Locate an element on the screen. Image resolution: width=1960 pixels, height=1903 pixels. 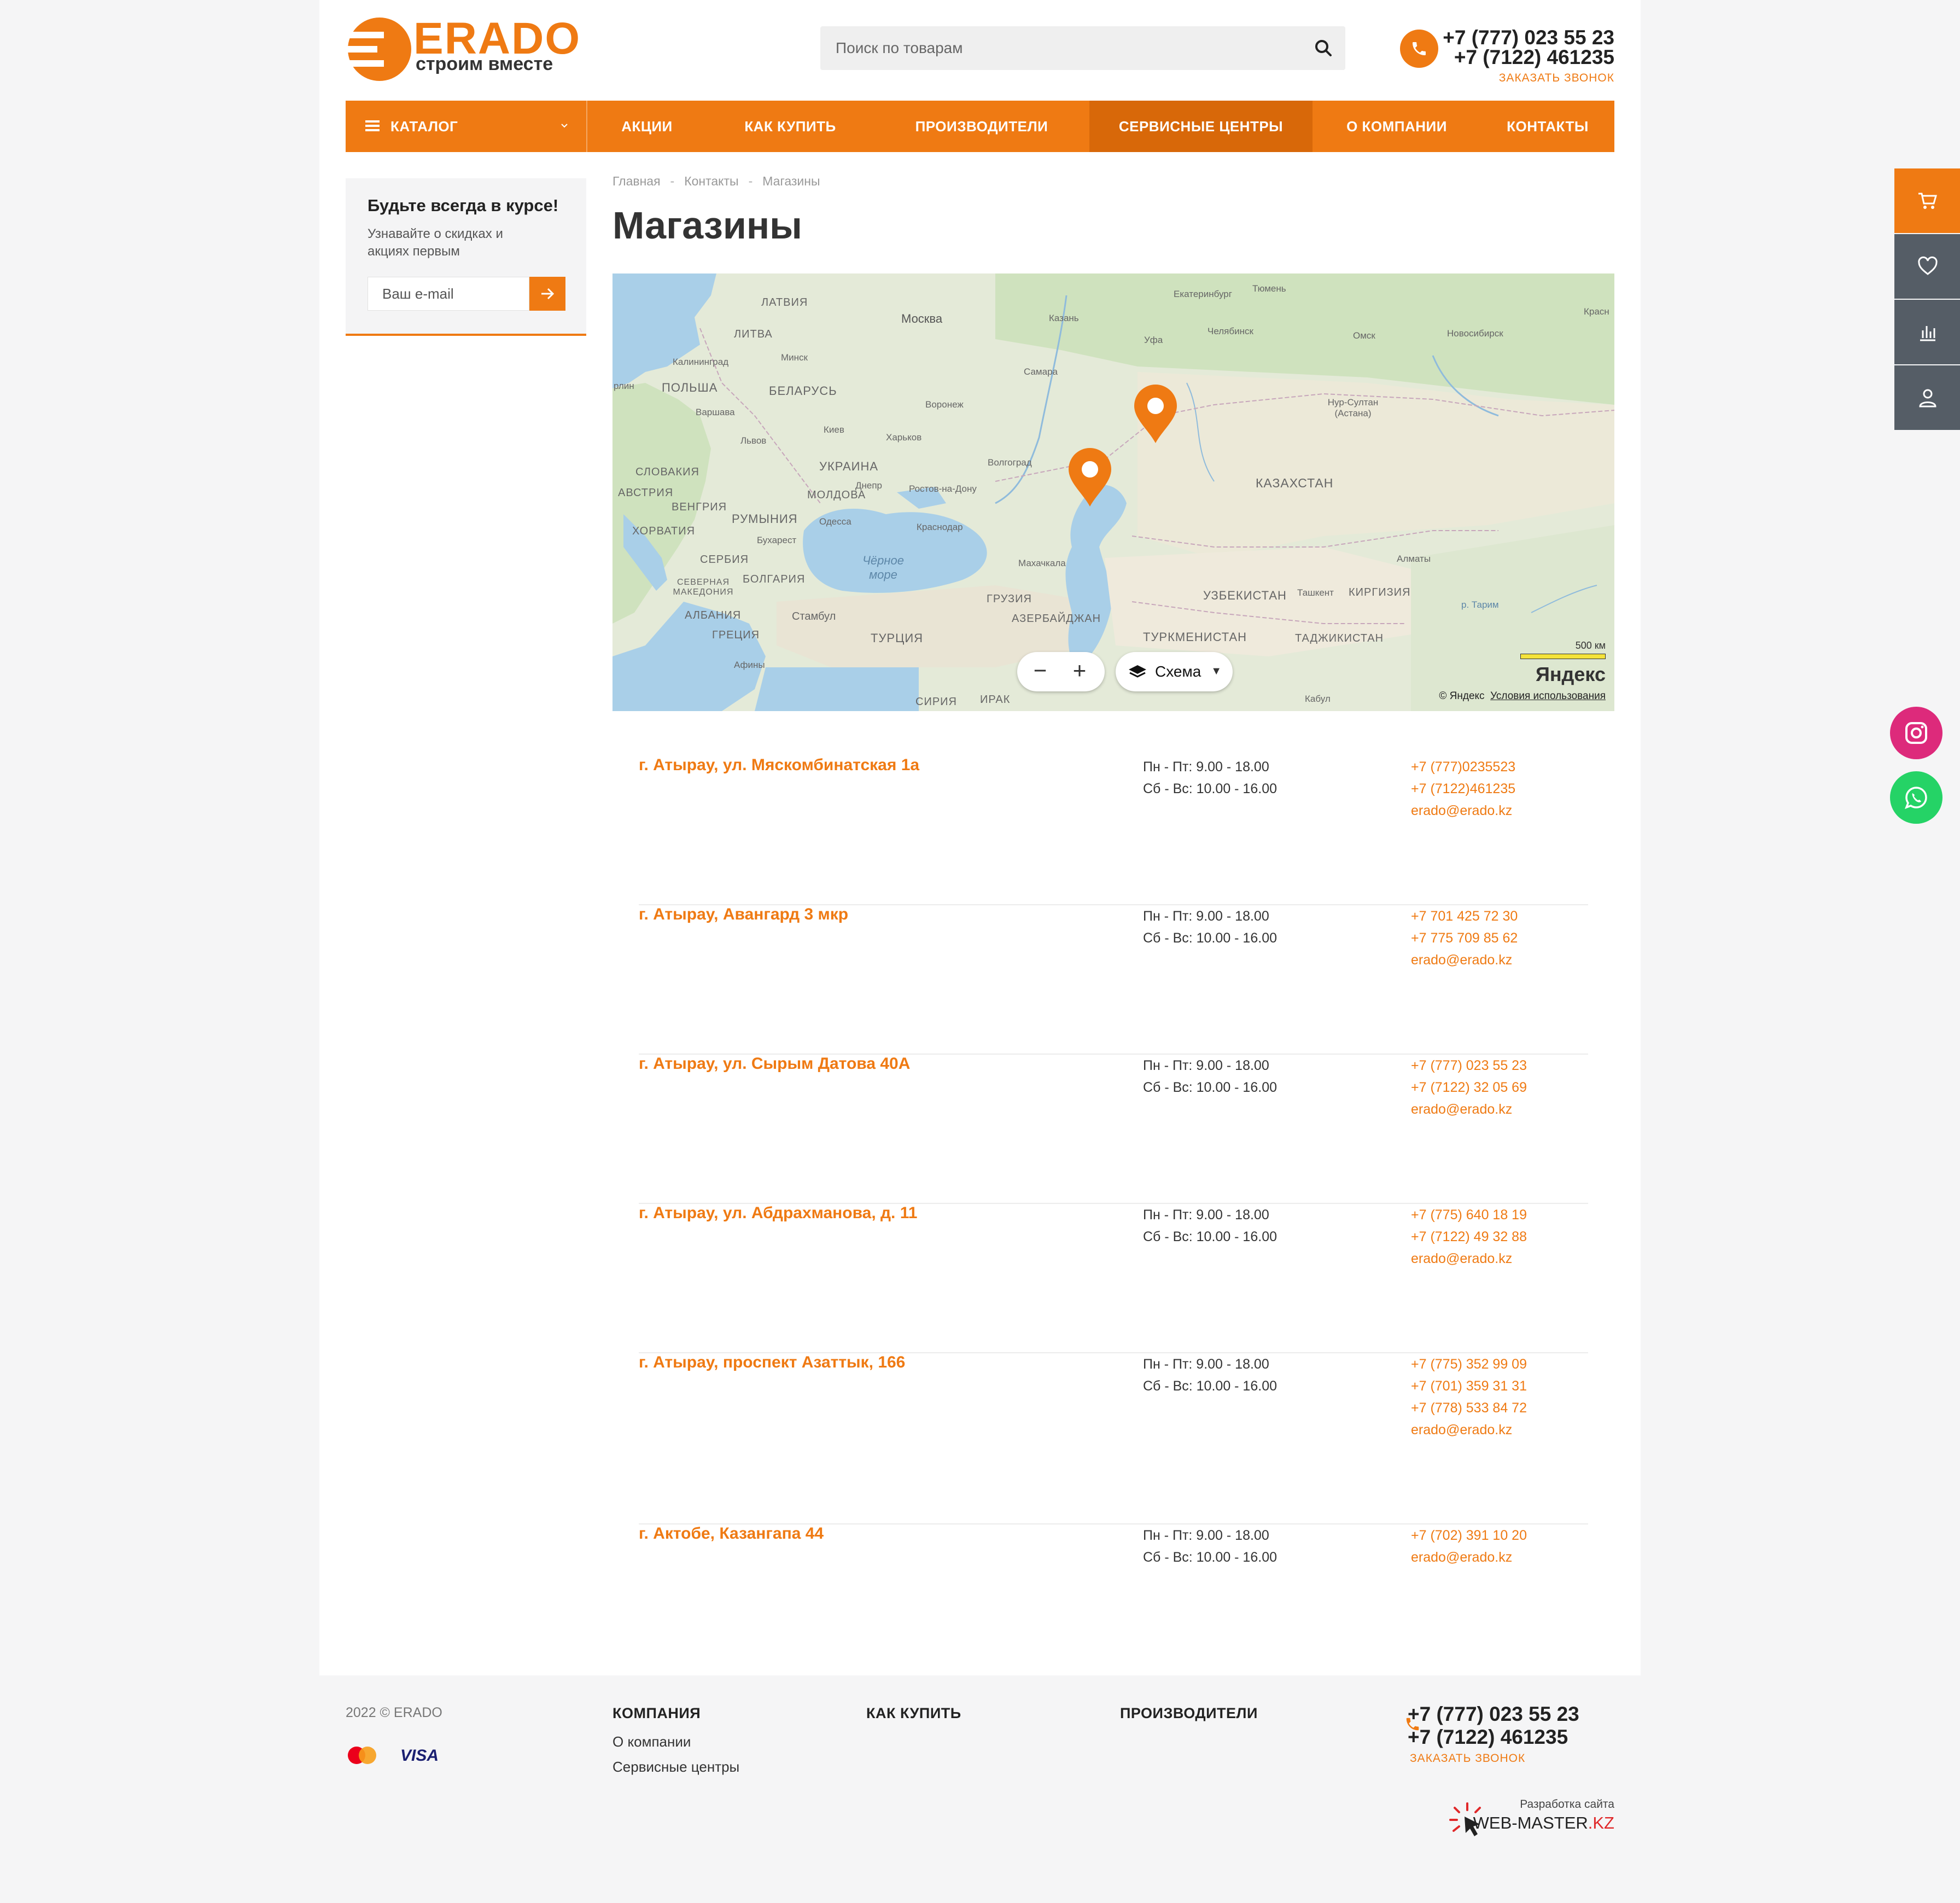
map-label: РУМЫНИЯ is located at coordinates (765, 519).